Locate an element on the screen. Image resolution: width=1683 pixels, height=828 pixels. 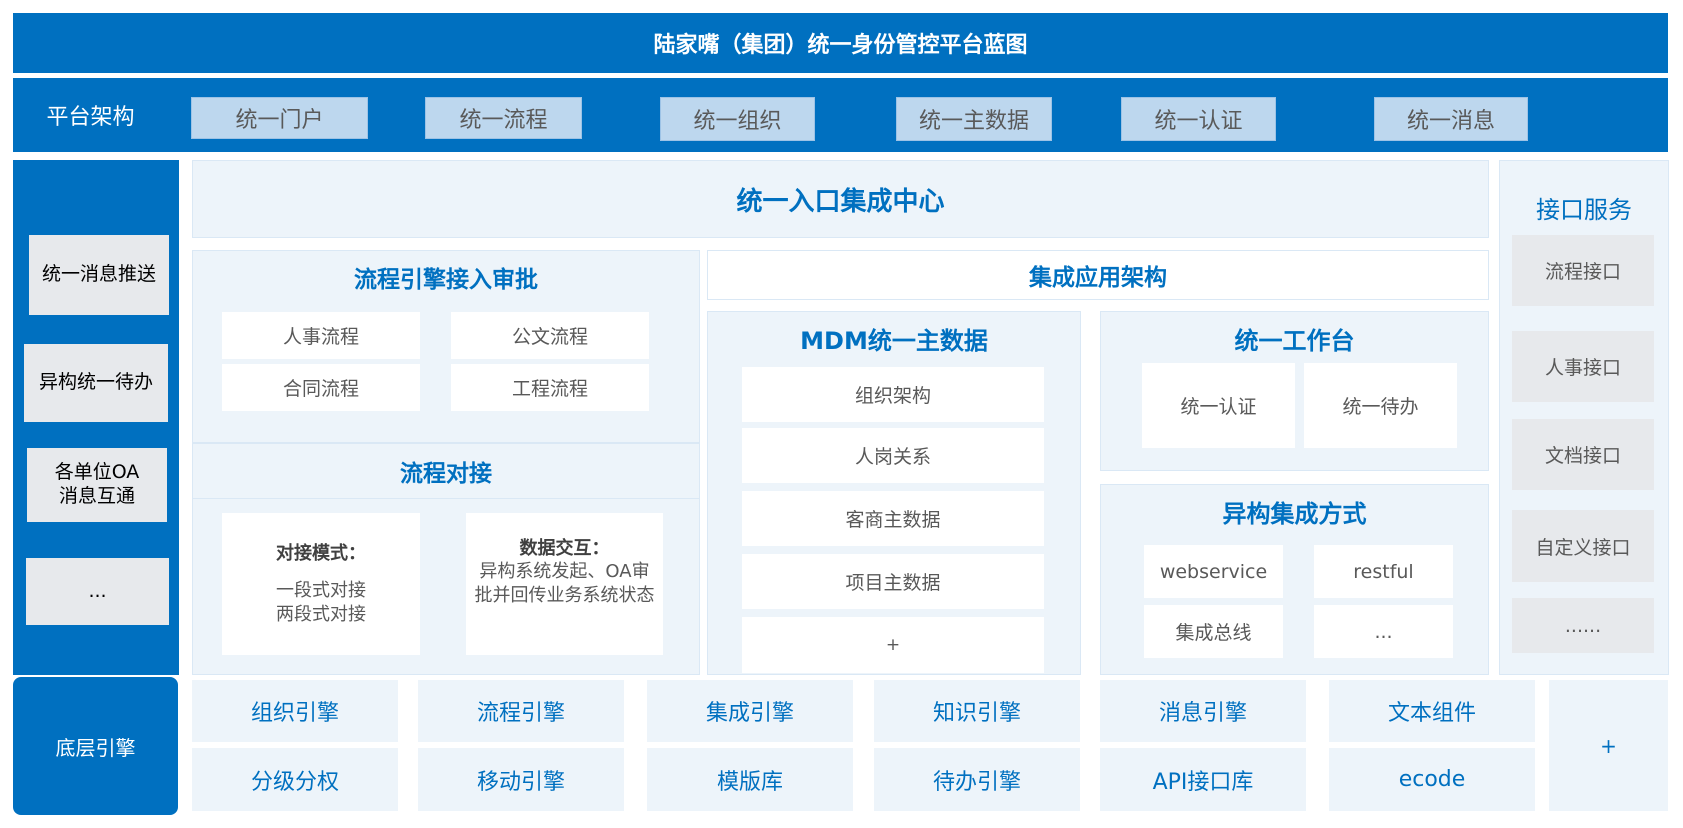
docking-mode-card: 对接模式： 一段式对接 两段式对接 is located at coordinates (321, 584).